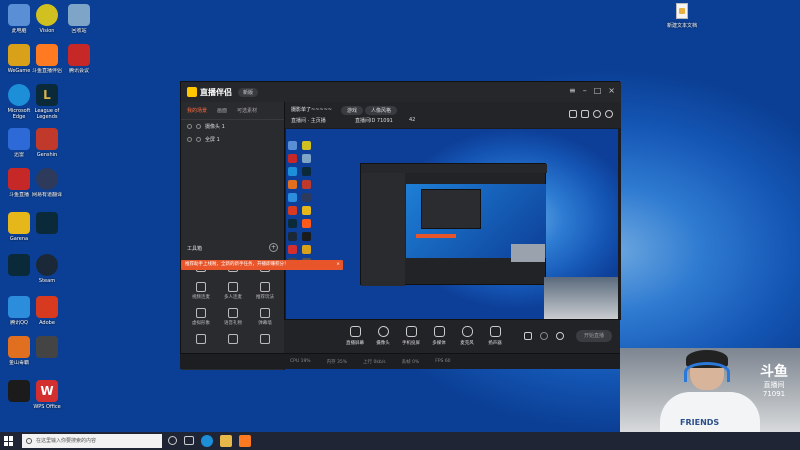 Image resolution: width=800 pixels, height=450 pixels. I want to click on bell-icon, so click(597, 114).